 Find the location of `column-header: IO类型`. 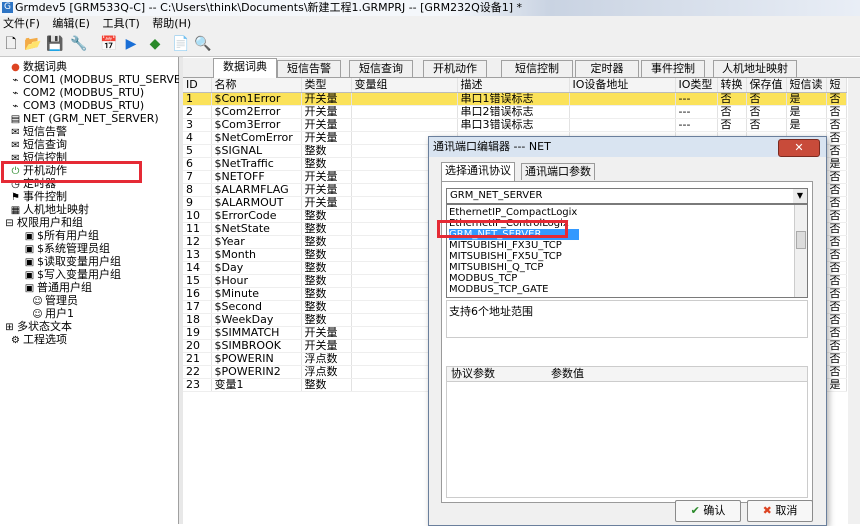

column-header: IO类型 is located at coordinates (696, 85).